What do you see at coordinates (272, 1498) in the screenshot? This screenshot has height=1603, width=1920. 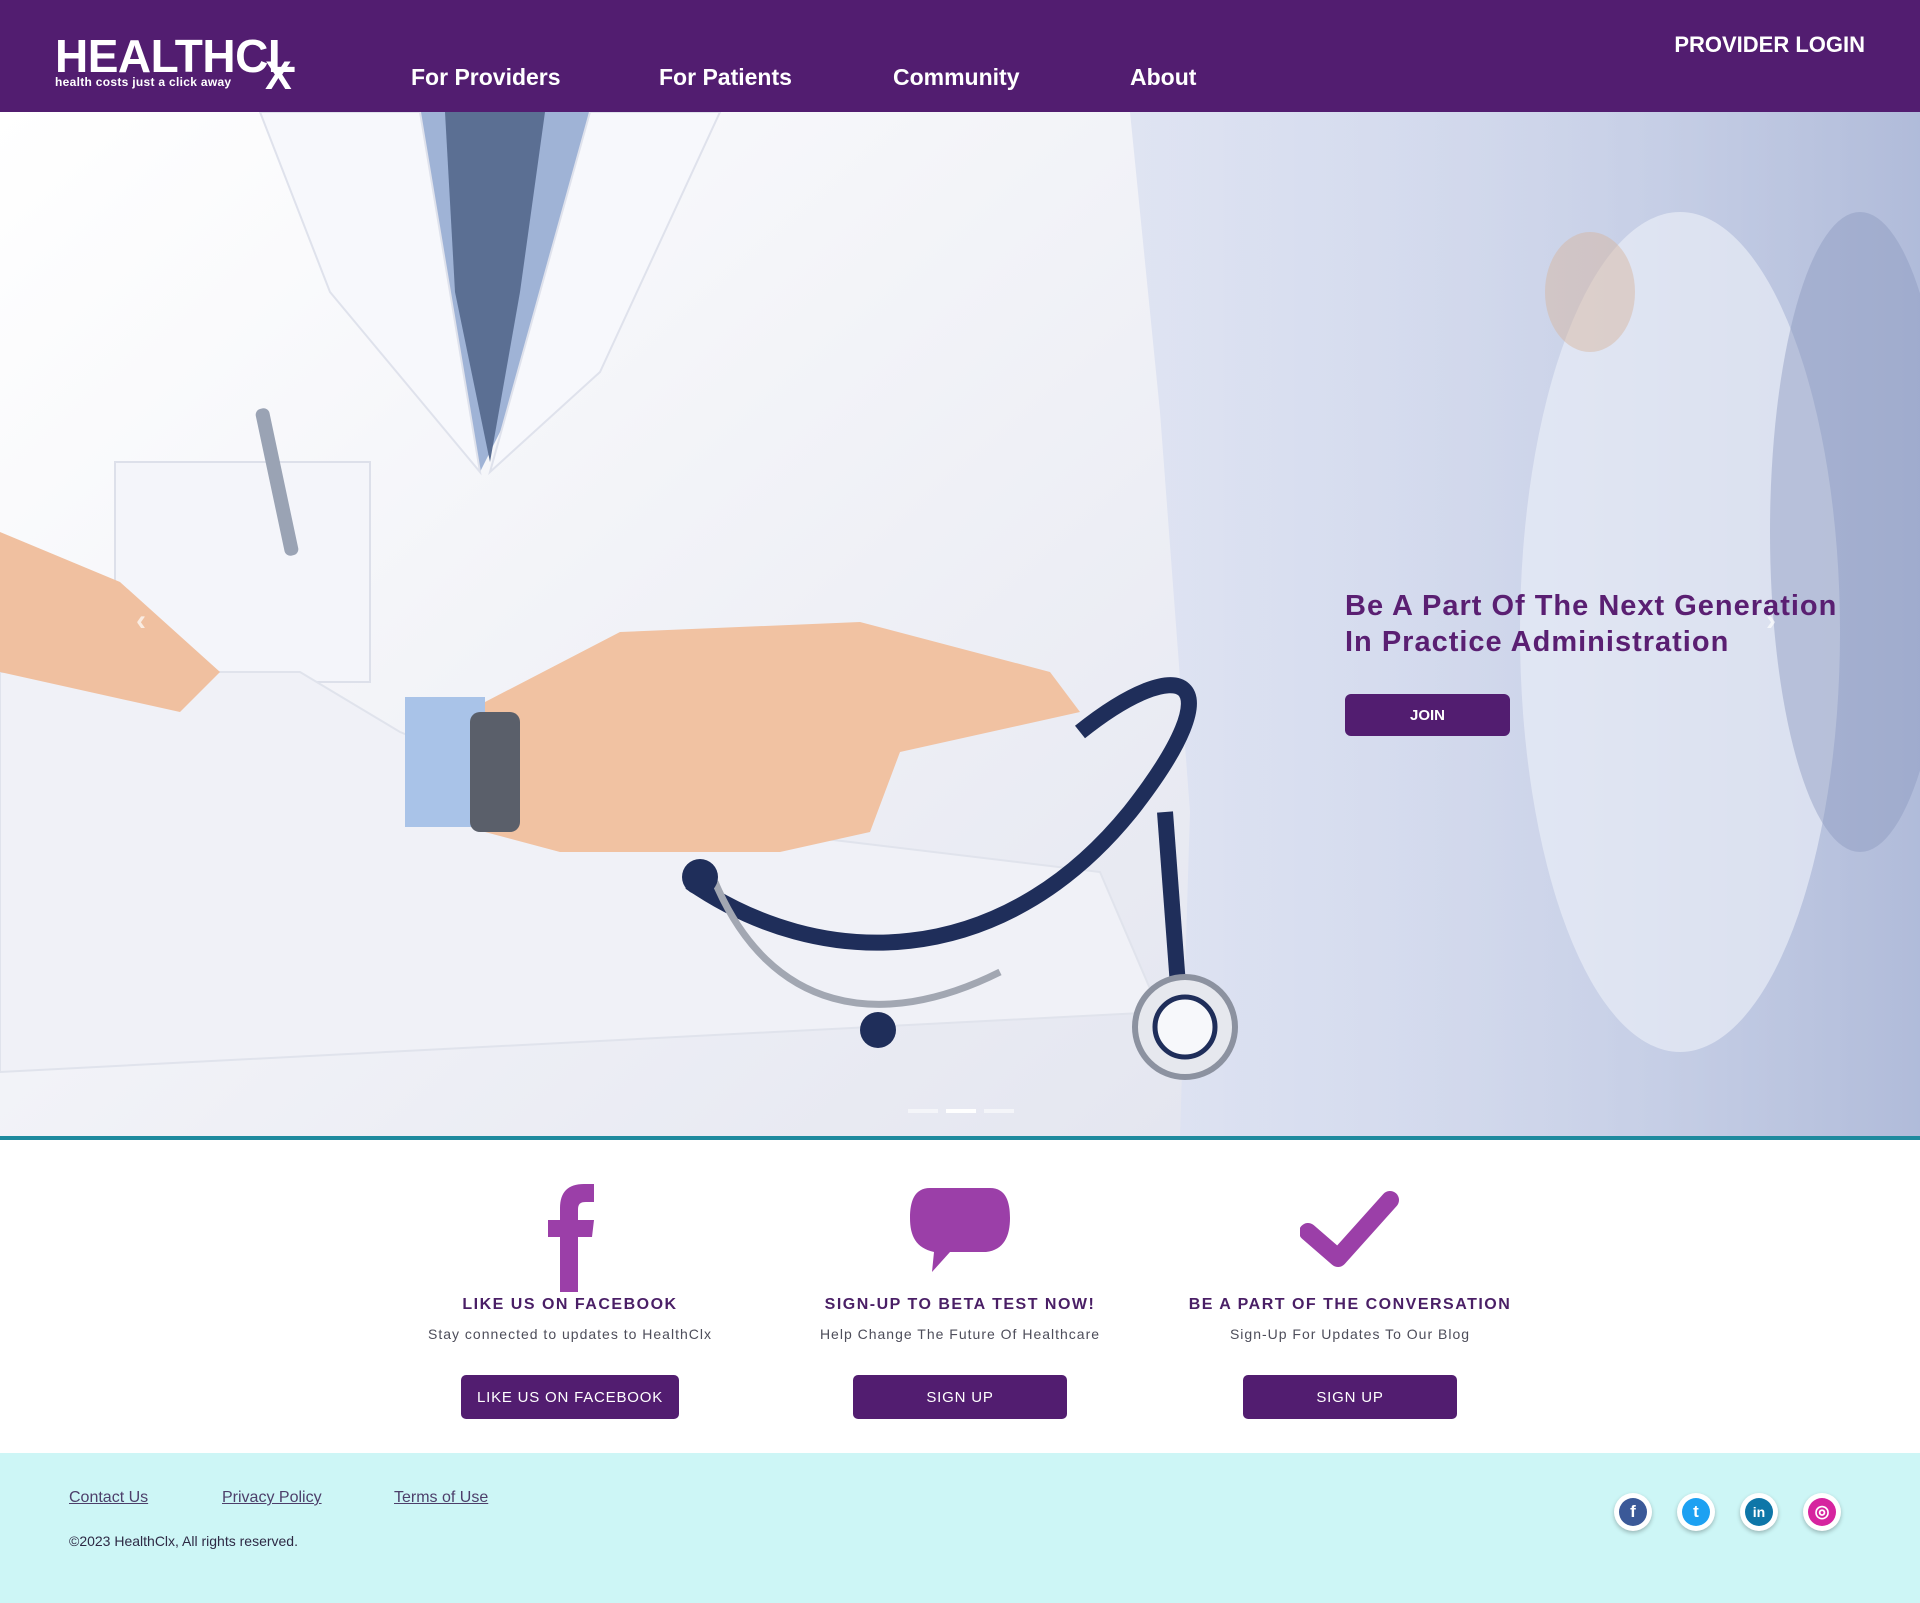 I see `privacy-policy-link: Privacy Policy` at bounding box center [272, 1498].